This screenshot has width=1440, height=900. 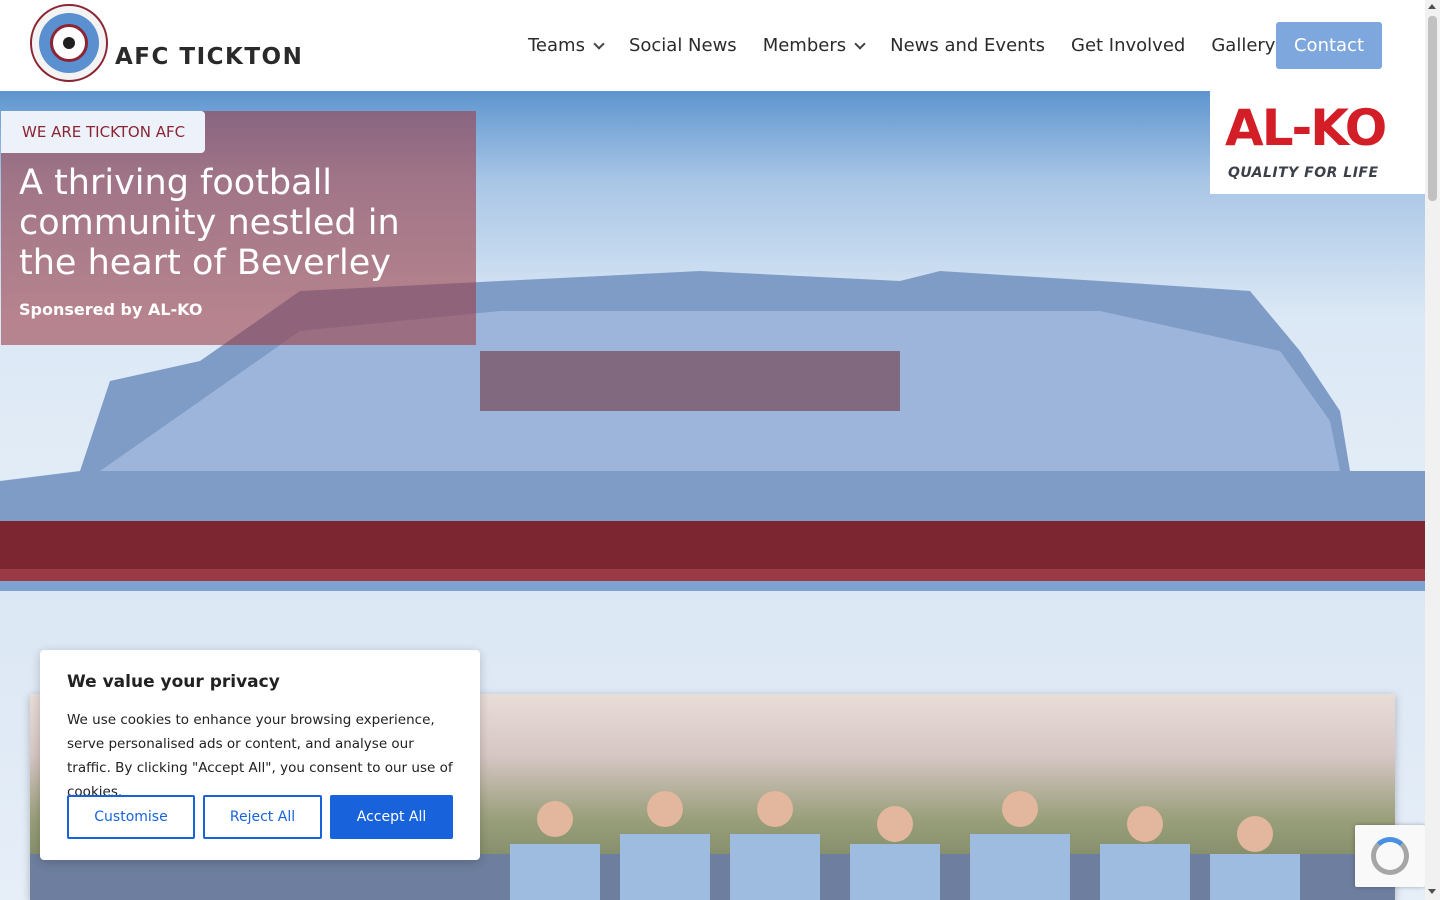 What do you see at coordinates (1329, 45) in the screenshot?
I see `contact-button: Contact` at bounding box center [1329, 45].